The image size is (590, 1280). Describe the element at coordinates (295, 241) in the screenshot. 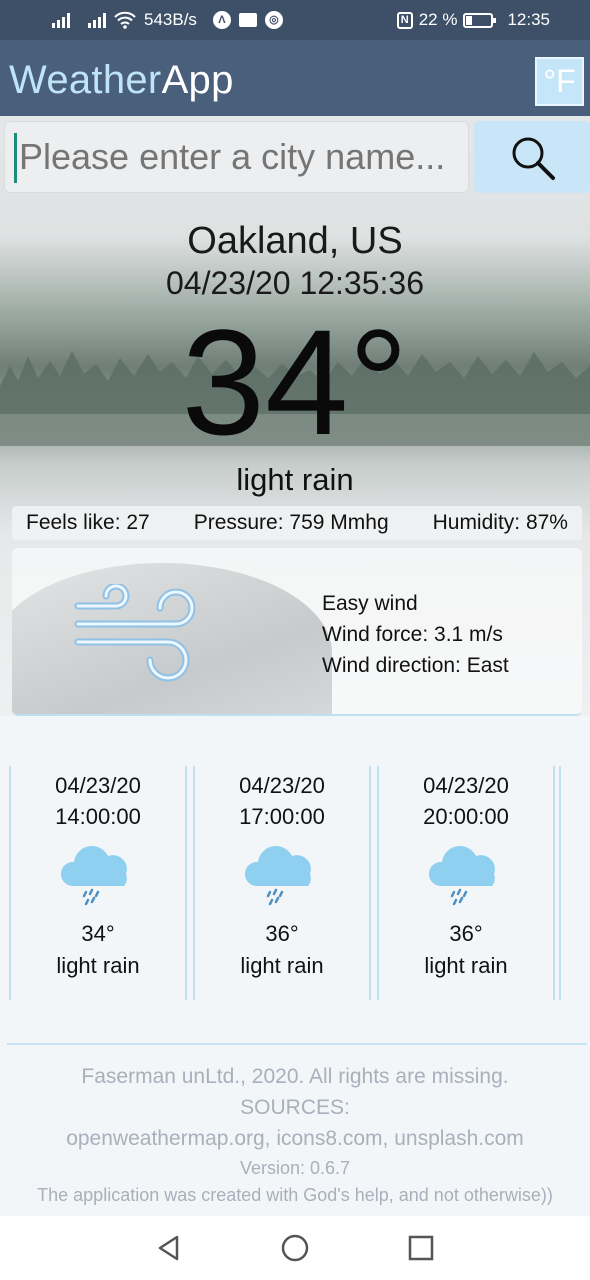

I see `city-name: Oakland, US` at that location.